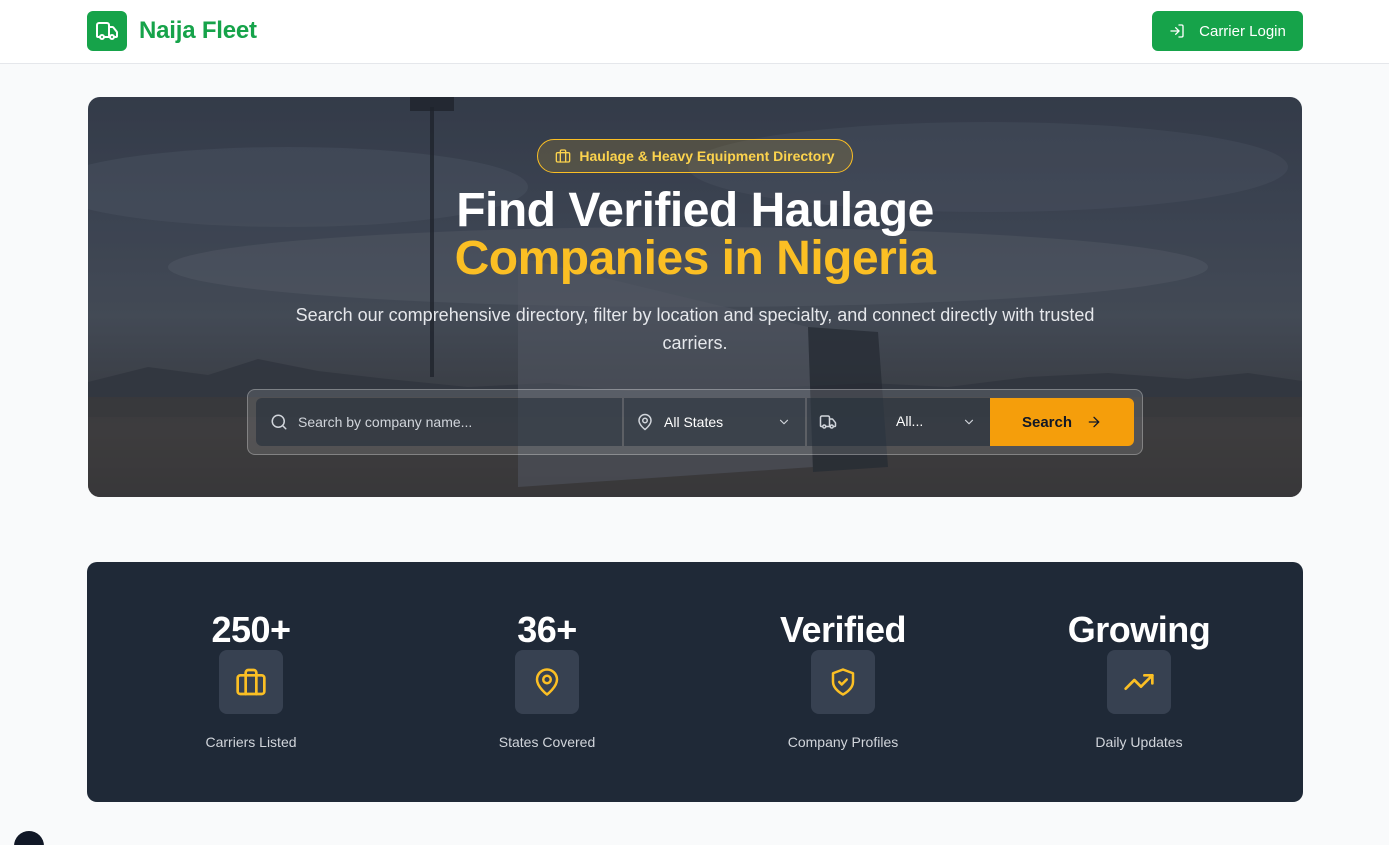 This screenshot has width=1389, height=845. I want to click on state-select: All States, so click(714, 422).